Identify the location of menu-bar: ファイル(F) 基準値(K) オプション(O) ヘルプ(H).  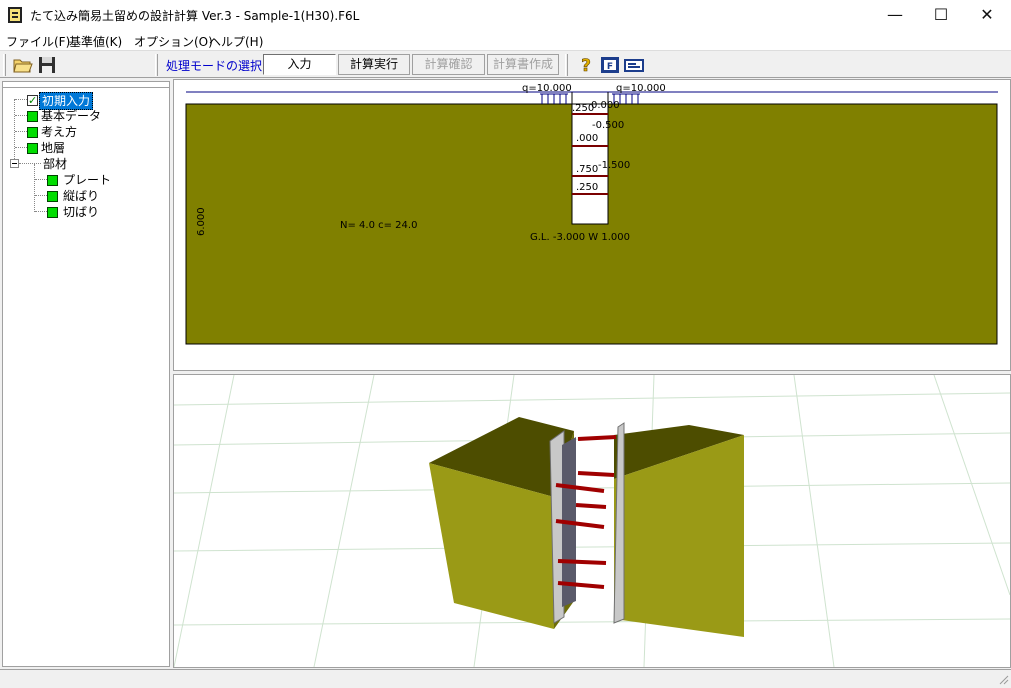
(505, 40).